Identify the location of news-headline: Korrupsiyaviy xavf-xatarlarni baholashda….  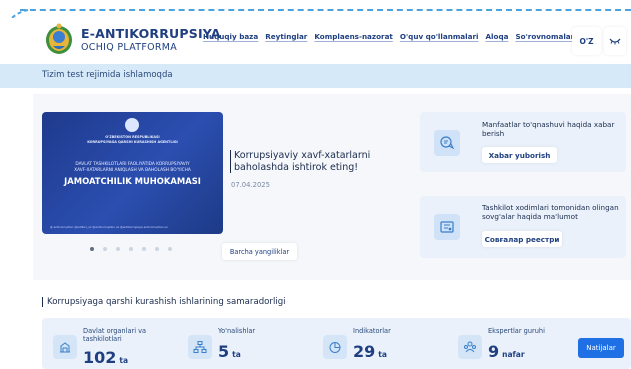
(326, 161).